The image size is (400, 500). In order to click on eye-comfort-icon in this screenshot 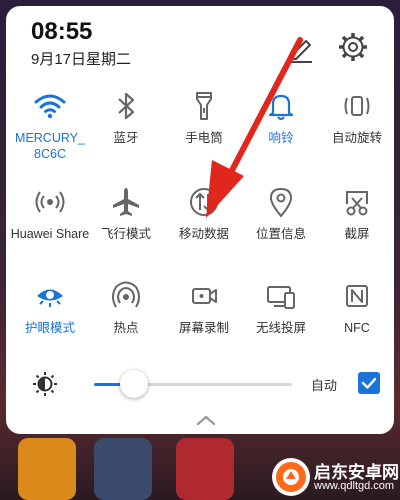, I will do `click(50, 298)`.